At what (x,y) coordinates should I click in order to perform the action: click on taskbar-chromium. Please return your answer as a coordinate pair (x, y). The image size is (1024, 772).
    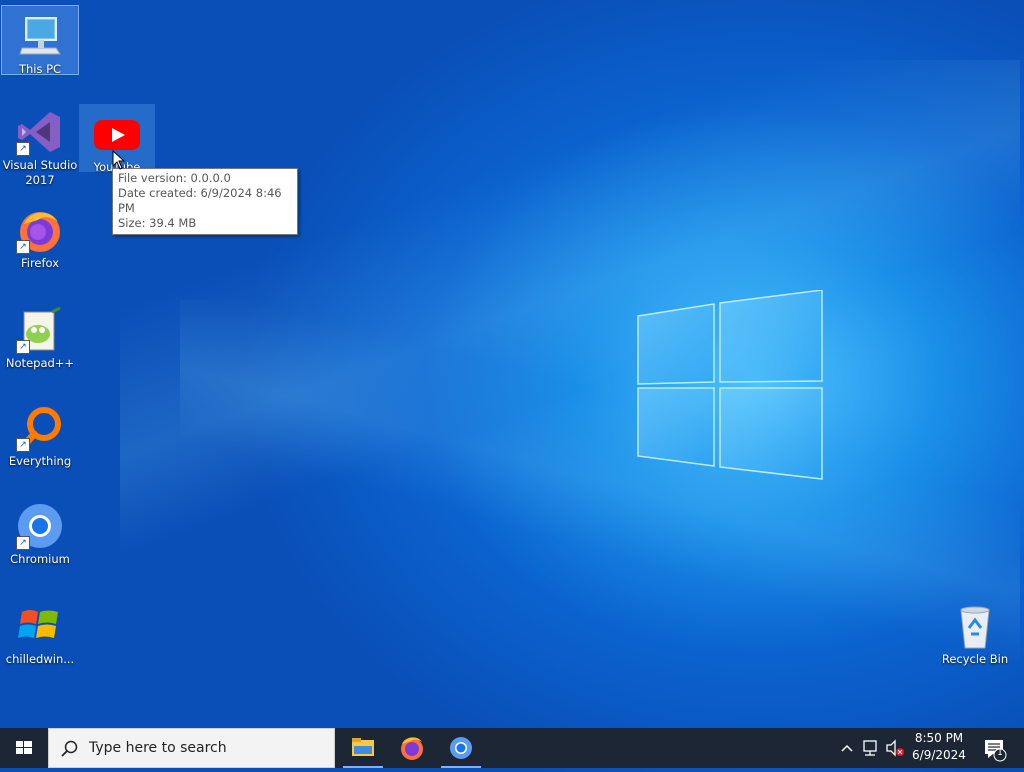
    Looking at the image, I should click on (461, 748).